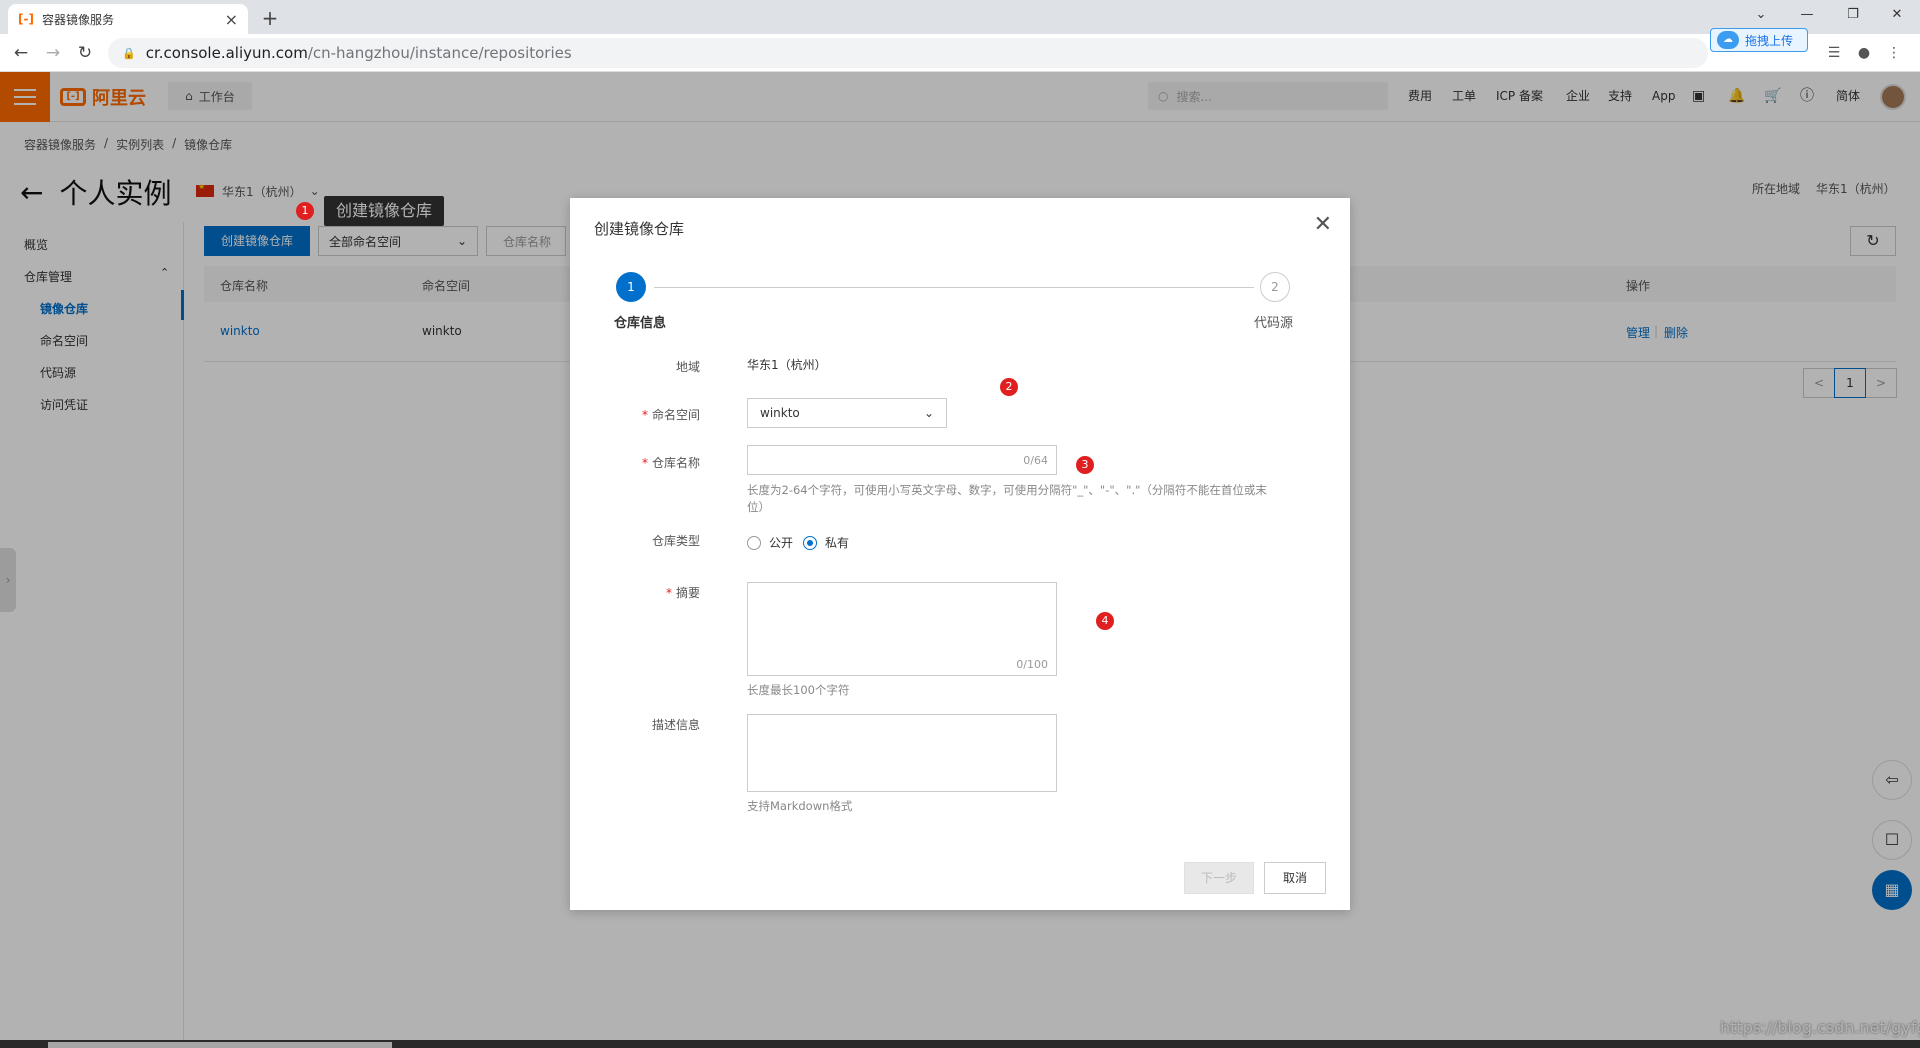 This screenshot has height=1048, width=1920. Describe the element at coordinates (675, 415) in the screenshot. I see `namespace-label-text: 命名空间` at that location.